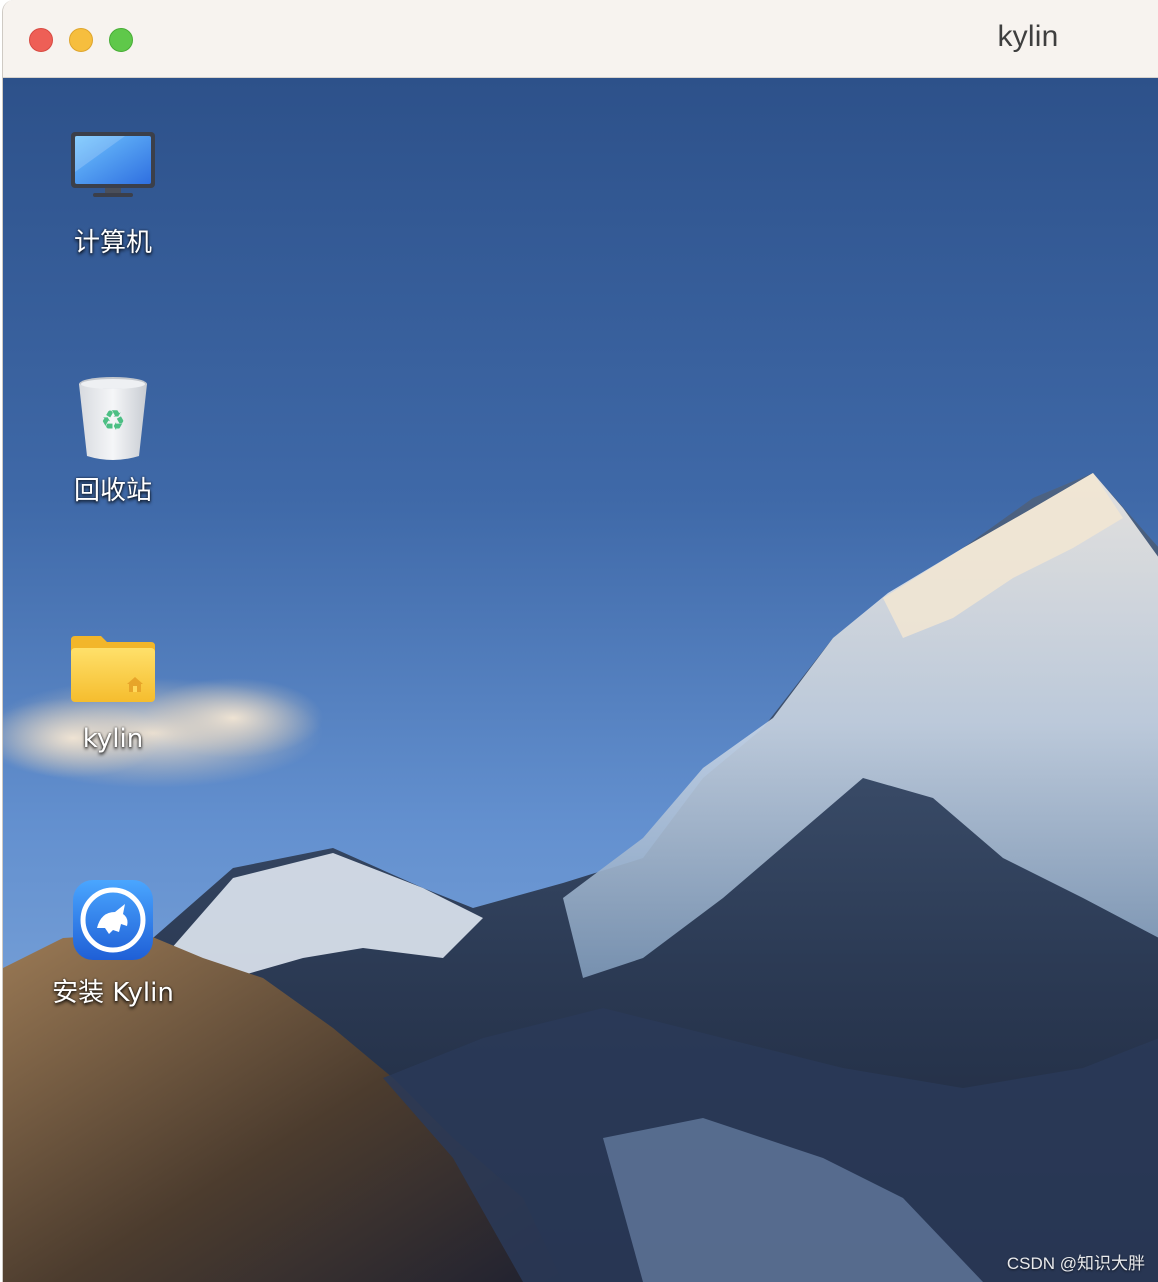 The image size is (1158, 1282). I want to click on desktop-icon-label: 计算机, so click(112, 243).